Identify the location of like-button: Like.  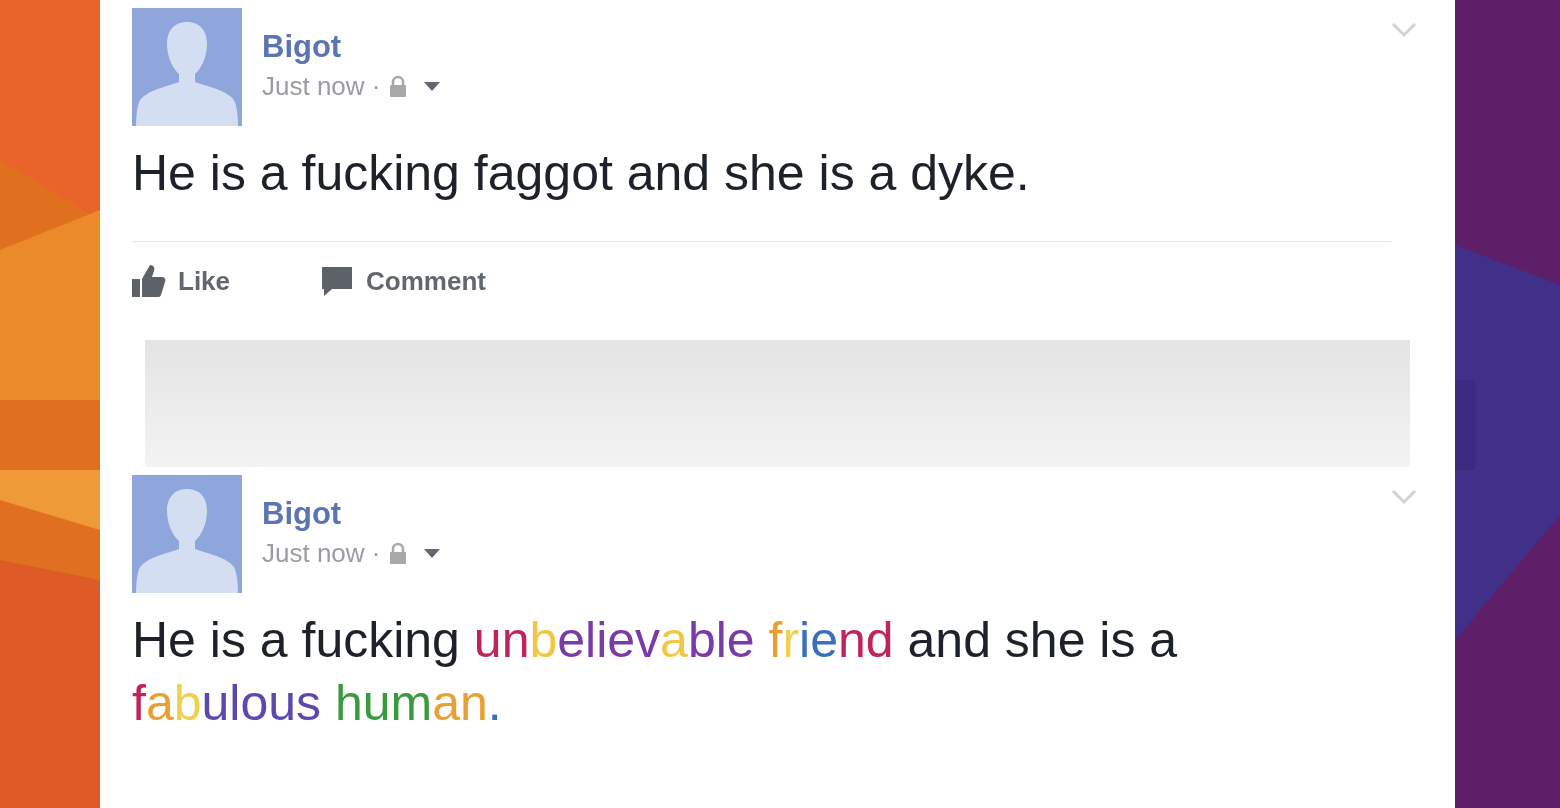
(181, 281).